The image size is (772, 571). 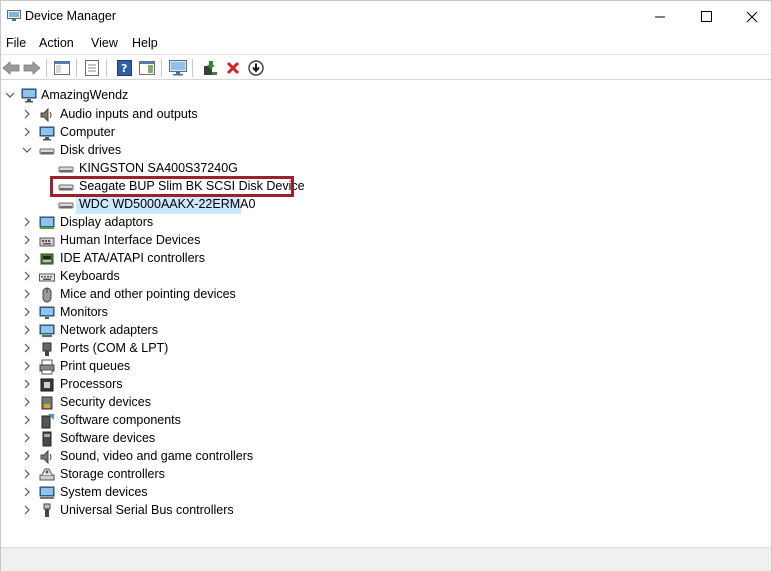 I want to click on sound-icon, so click(x=46, y=457).